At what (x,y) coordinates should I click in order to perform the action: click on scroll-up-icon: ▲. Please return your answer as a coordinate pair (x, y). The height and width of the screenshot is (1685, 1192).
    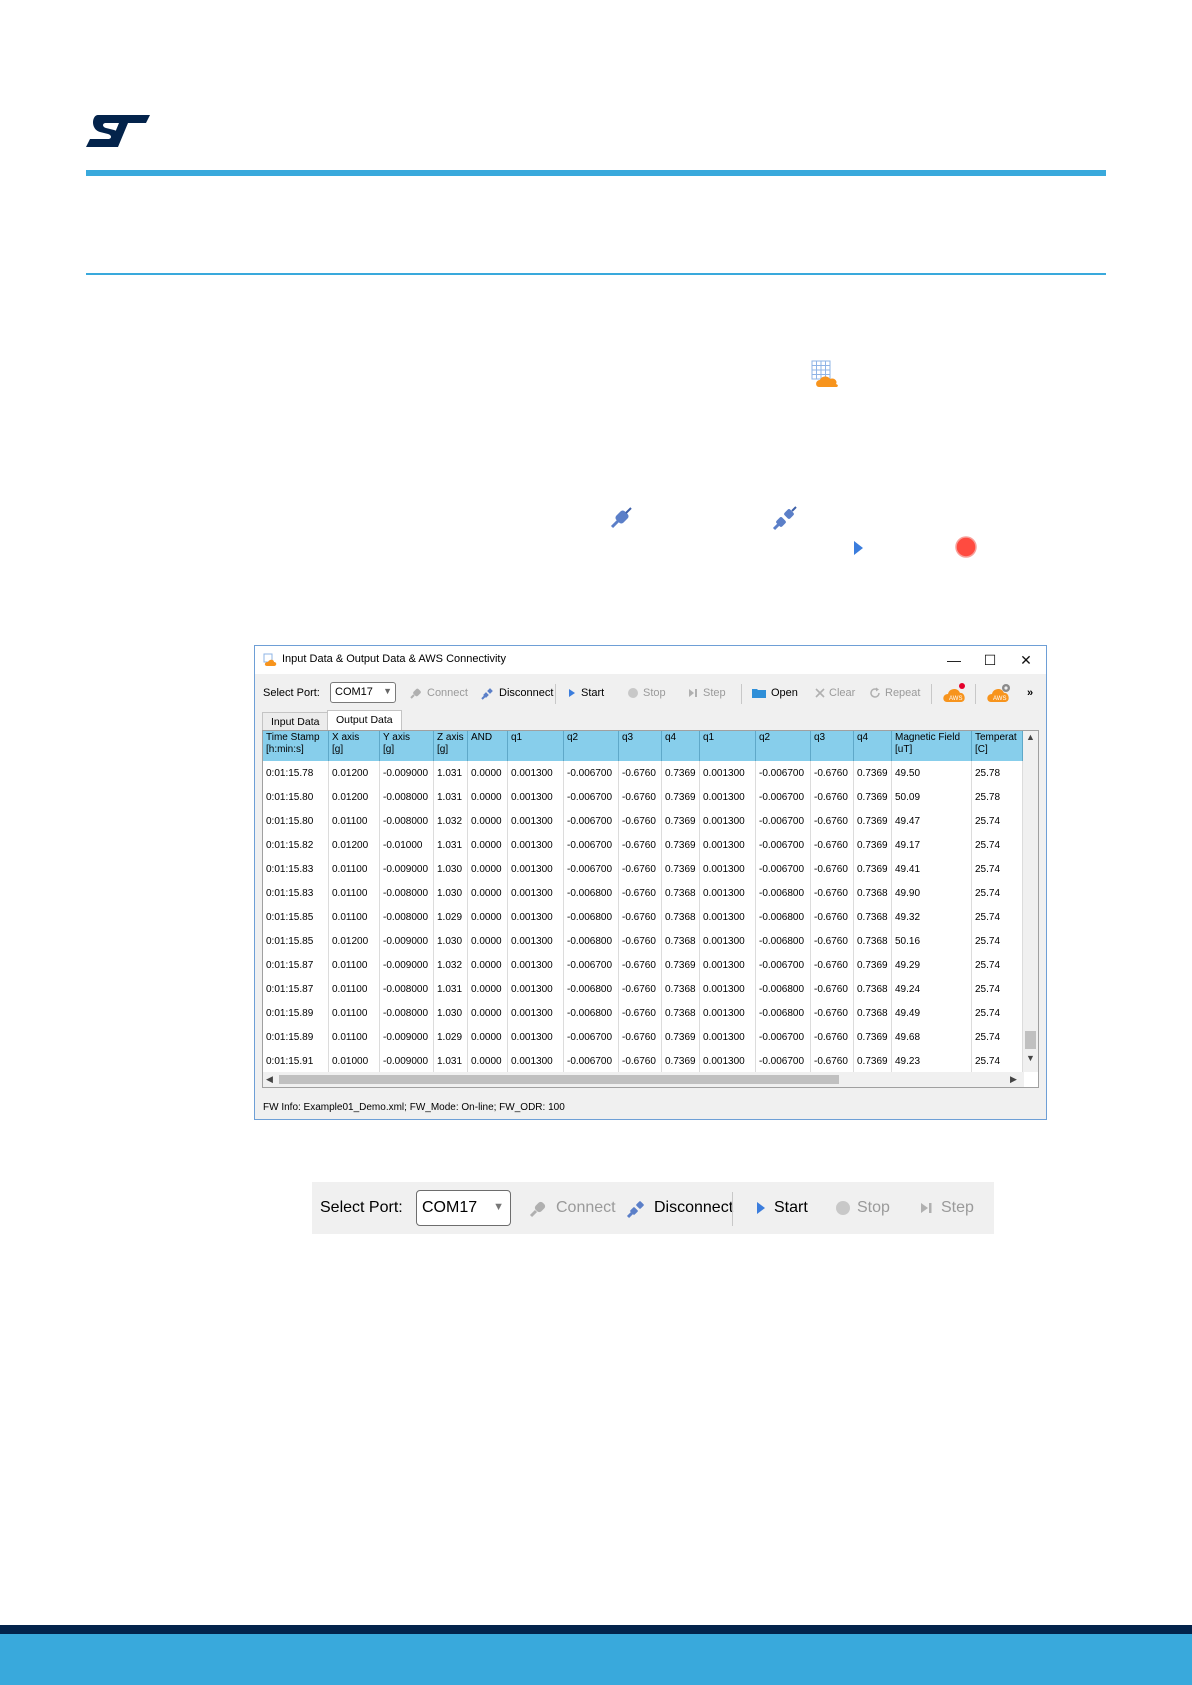
    Looking at the image, I should click on (1030, 737).